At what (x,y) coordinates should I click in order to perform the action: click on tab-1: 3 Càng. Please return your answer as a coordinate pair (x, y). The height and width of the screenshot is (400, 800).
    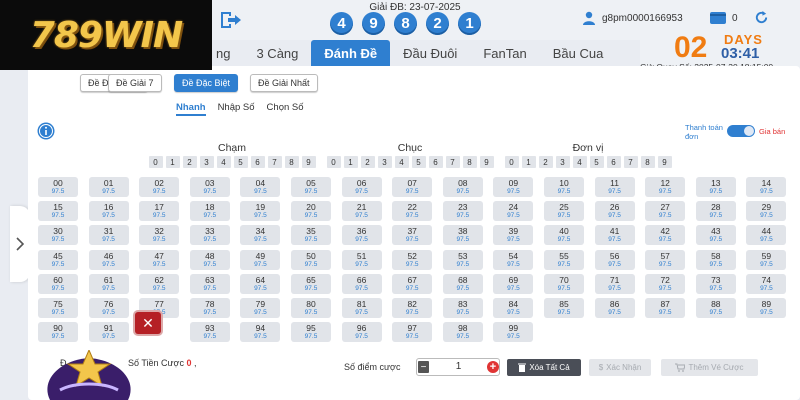
    Looking at the image, I should click on (277, 53).